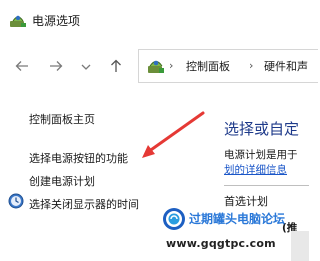 Image resolution: width=320 pixels, height=261 pixels. I want to click on forum-logo-icon, so click(174, 219).